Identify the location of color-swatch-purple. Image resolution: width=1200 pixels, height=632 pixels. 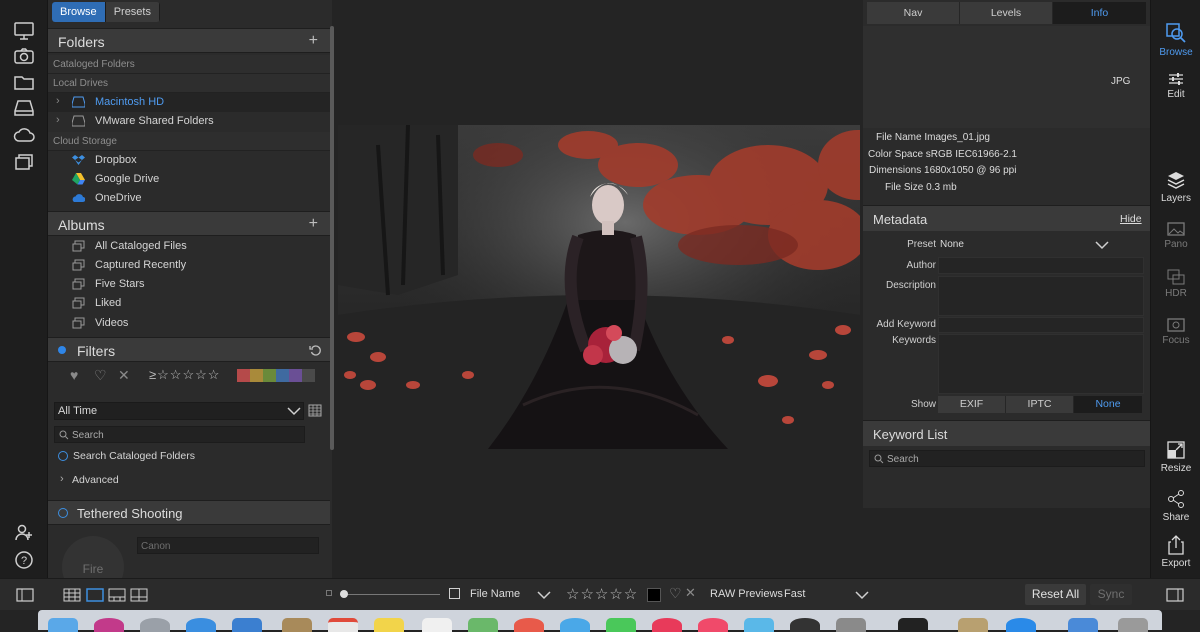
(295, 375).